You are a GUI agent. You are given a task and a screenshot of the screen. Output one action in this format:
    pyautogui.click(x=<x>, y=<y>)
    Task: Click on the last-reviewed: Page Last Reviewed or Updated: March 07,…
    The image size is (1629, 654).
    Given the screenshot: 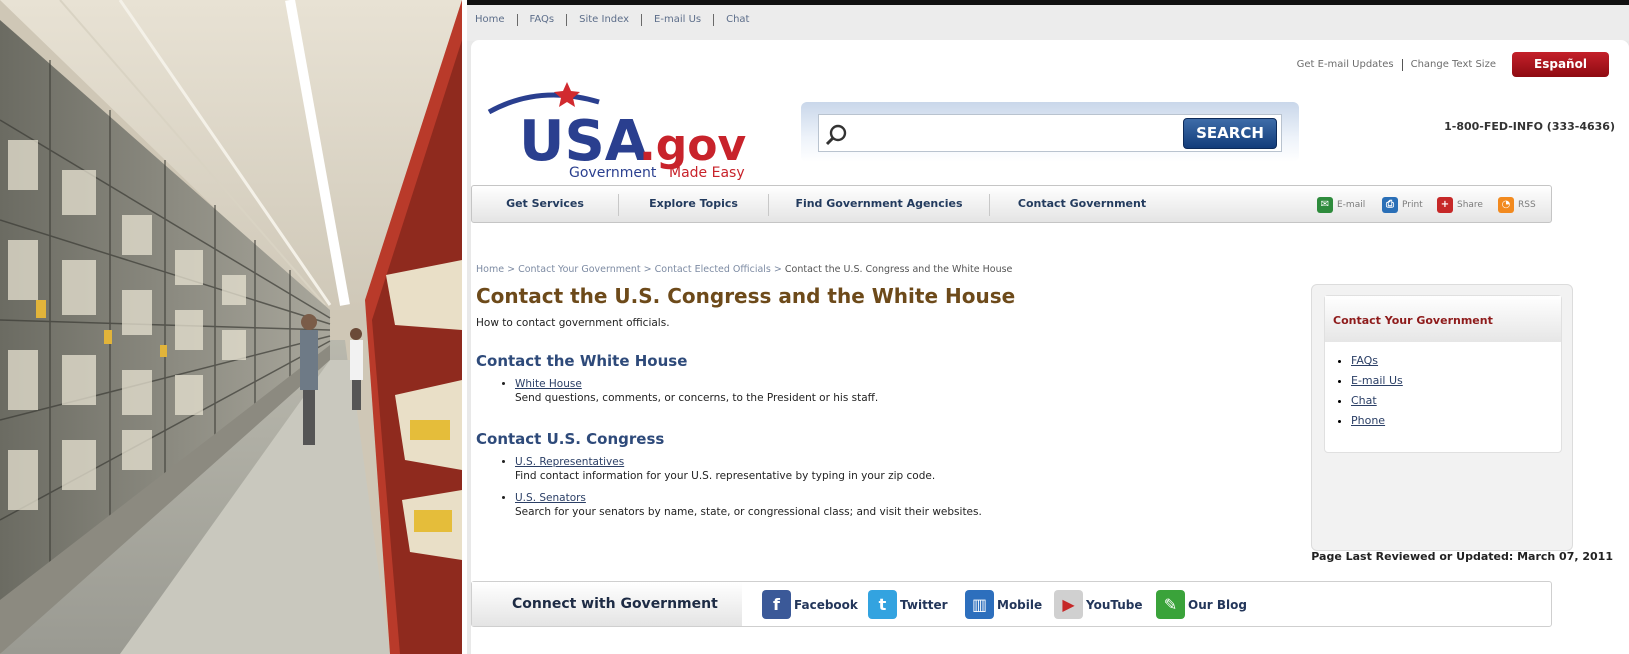 What is the action you would take?
    pyautogui.click(x=1462, y=556)
    